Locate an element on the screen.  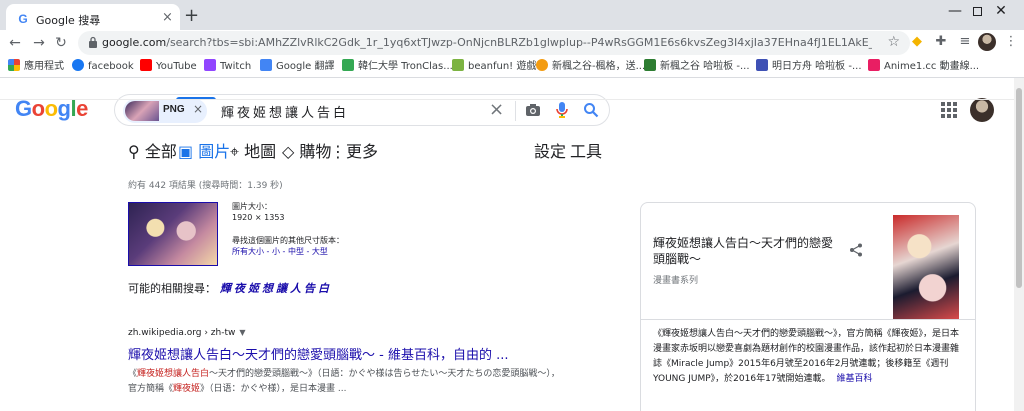
account-avatar is located at coordinates (982, 110).